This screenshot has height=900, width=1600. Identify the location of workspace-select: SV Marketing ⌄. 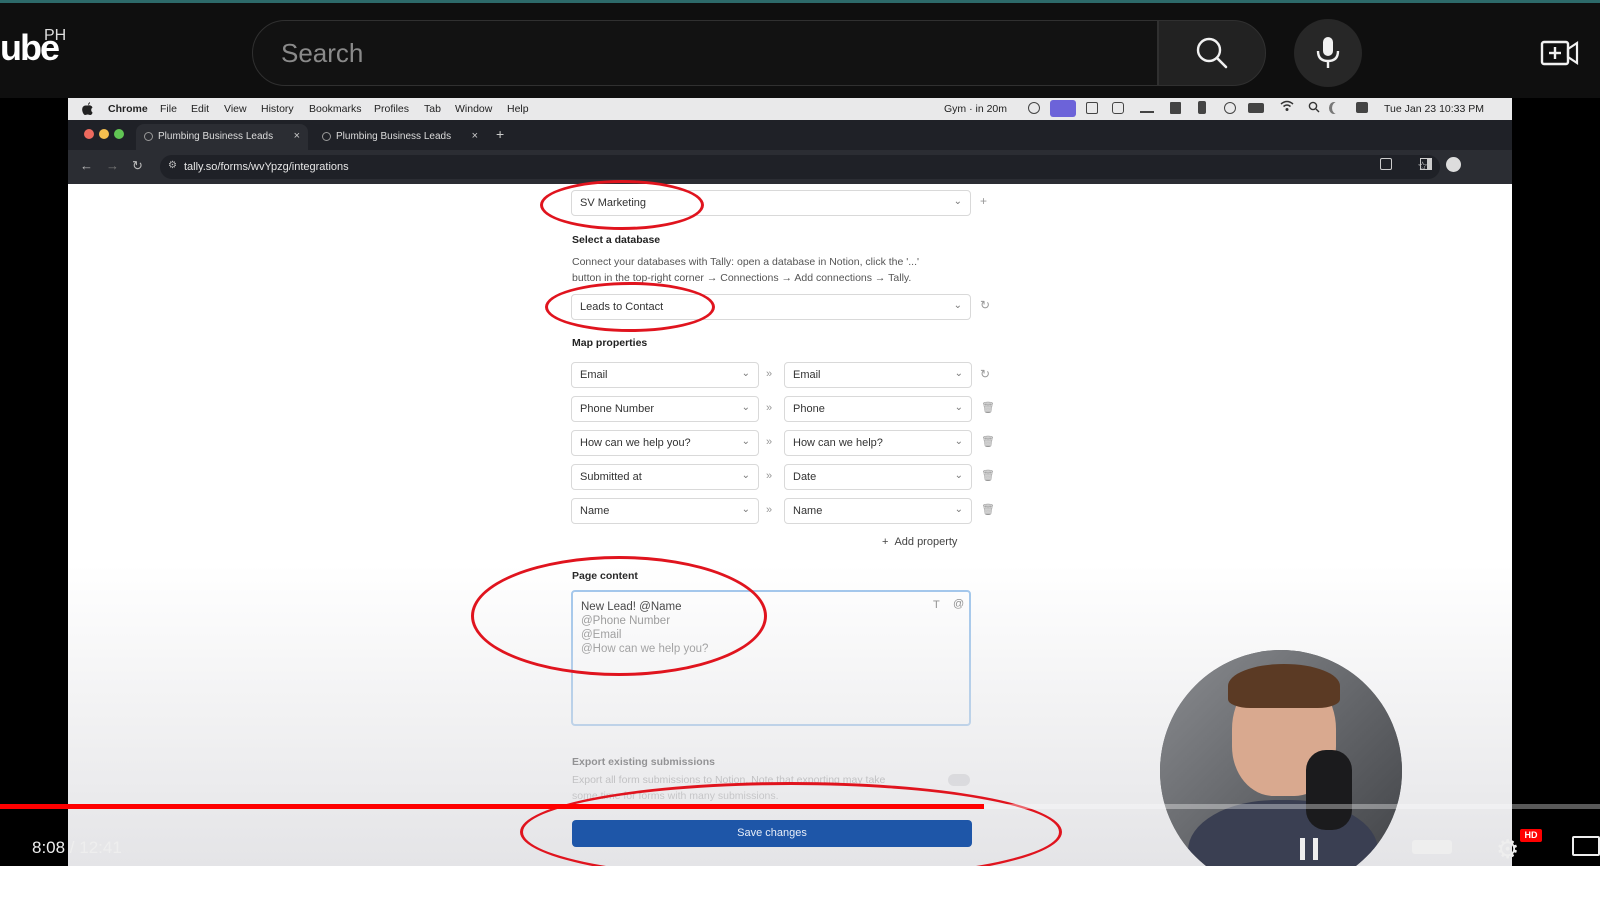
(771, 203).